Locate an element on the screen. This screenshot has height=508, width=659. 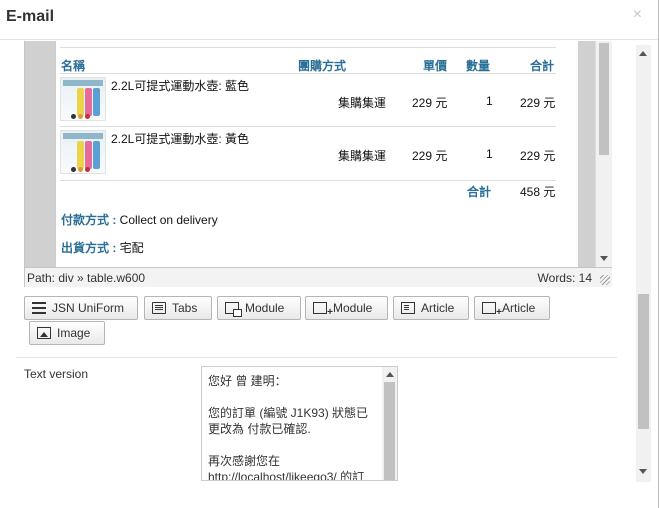
button-label: Tabs is located at coordinates (185, 308).